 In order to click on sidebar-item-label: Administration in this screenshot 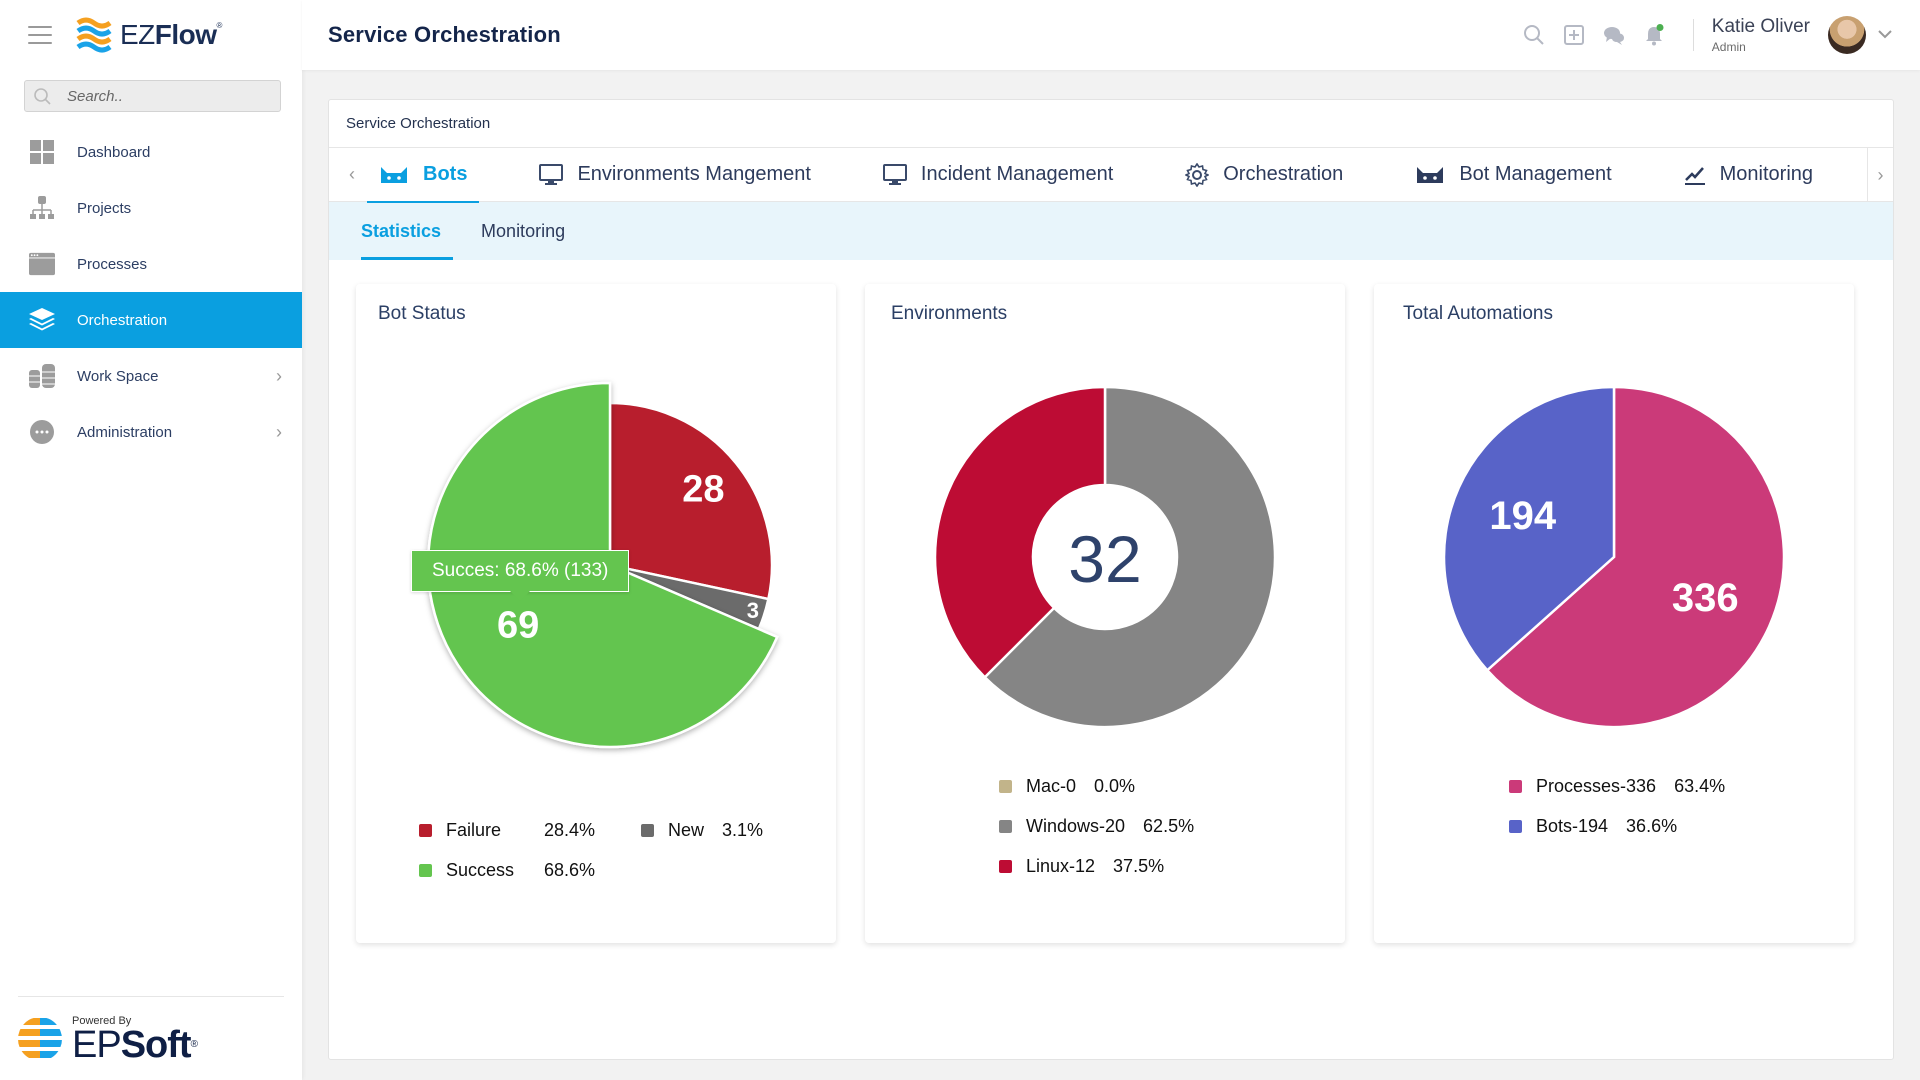, I will do `click(125, 432)`.